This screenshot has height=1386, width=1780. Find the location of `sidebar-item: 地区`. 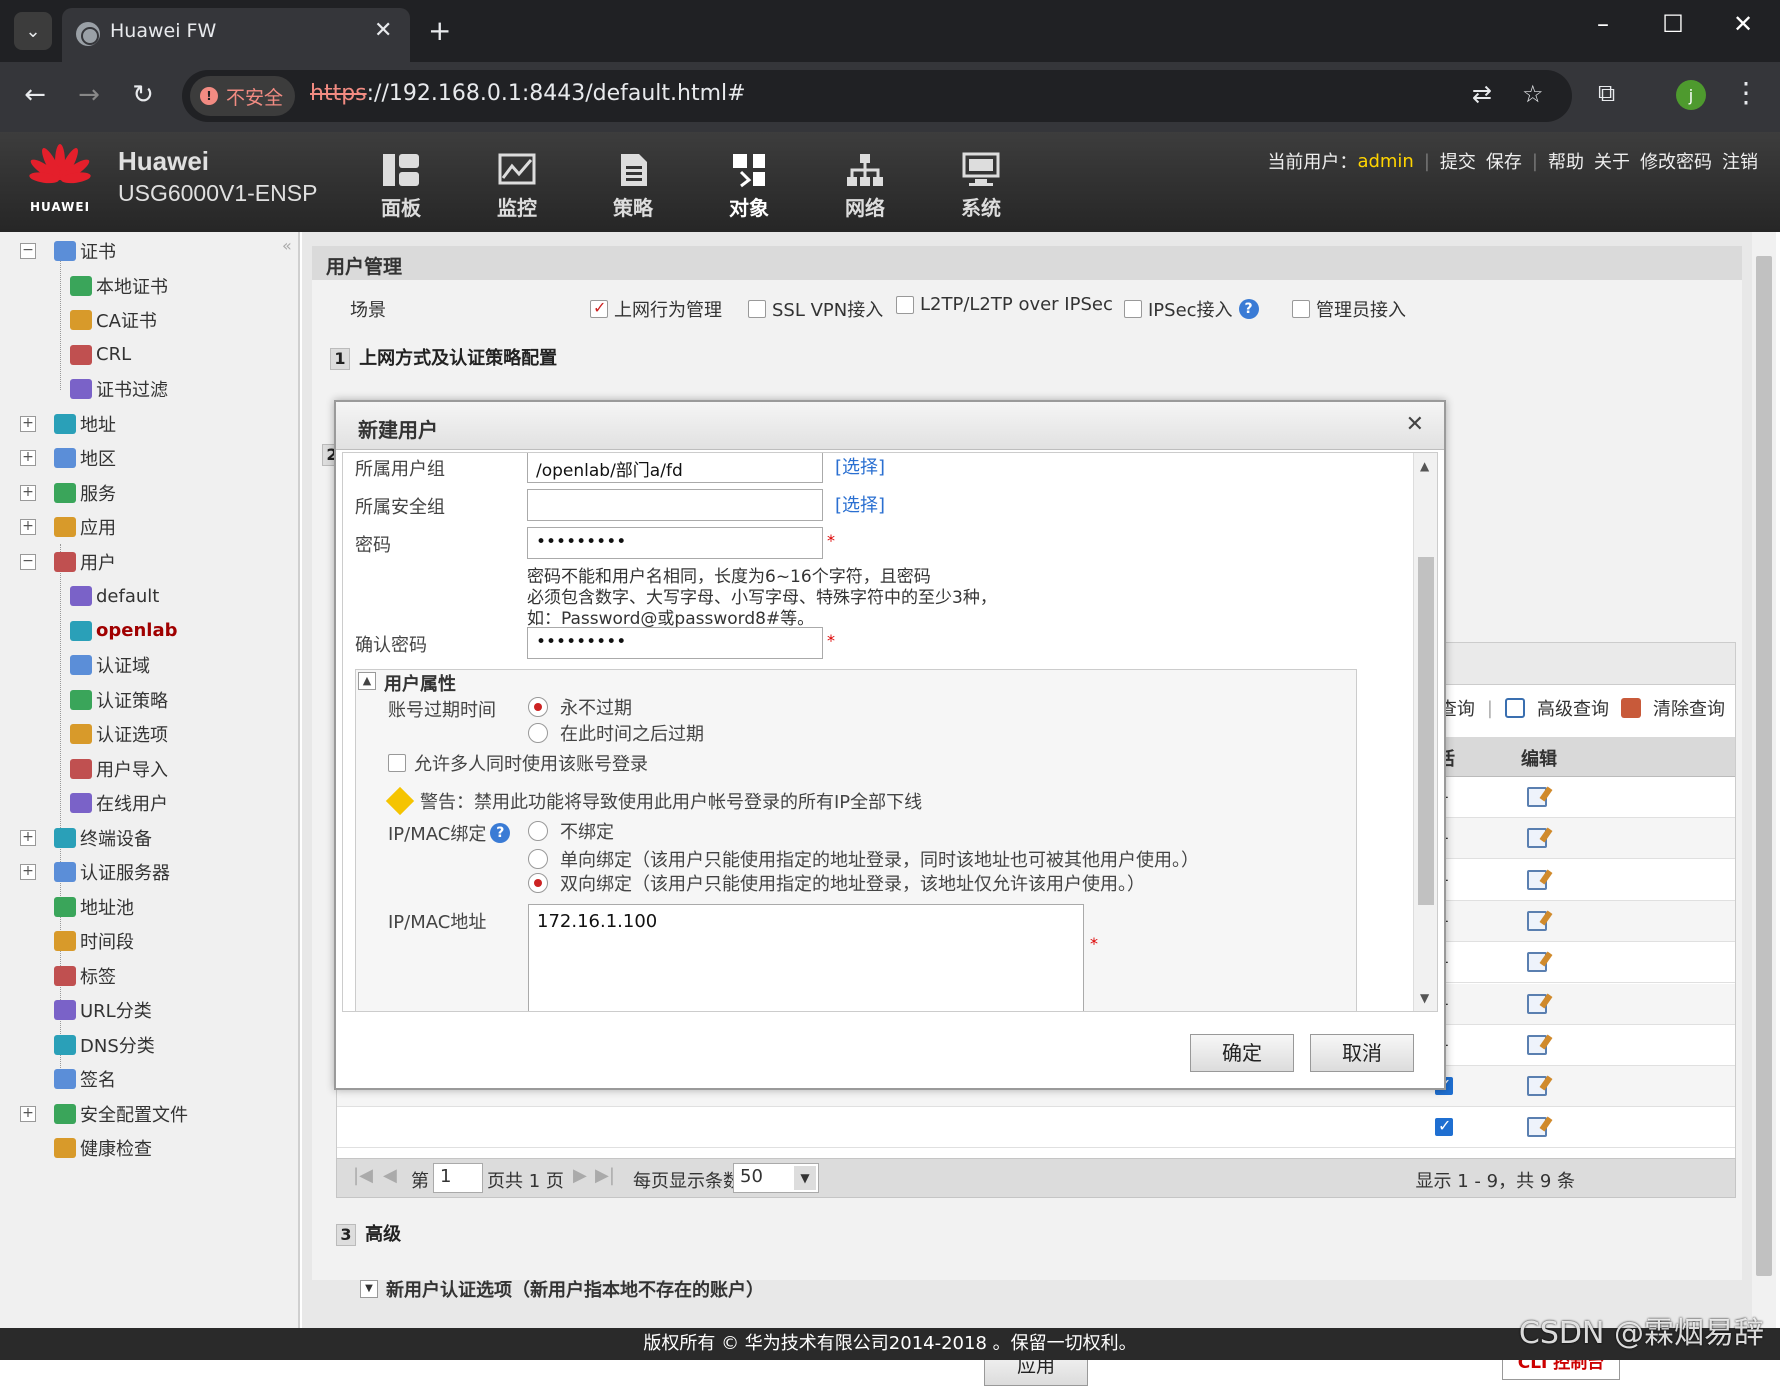

sidebar-item: 地区 is located at coordinates (85, 458).